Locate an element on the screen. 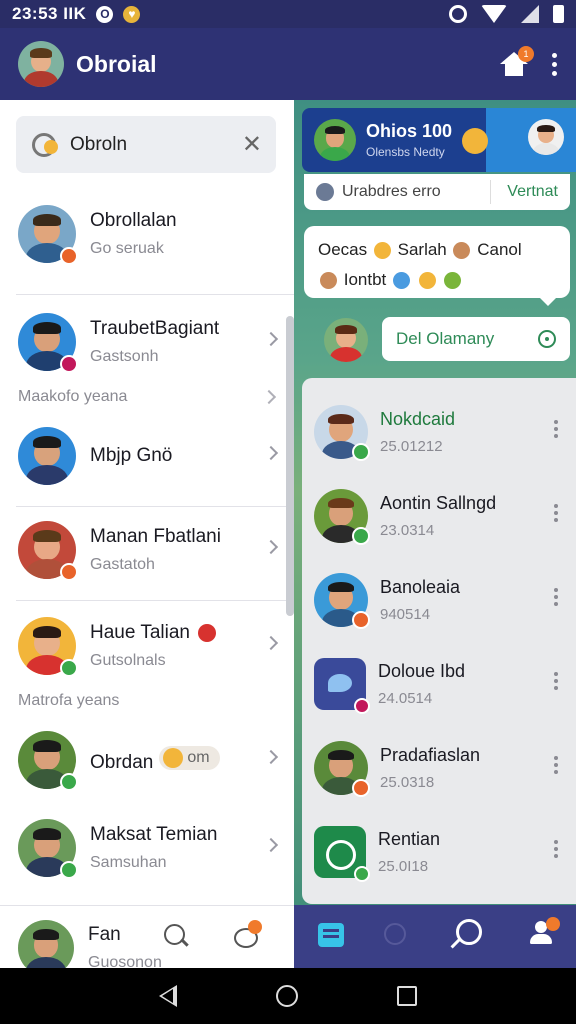 The height and width of the screenshot is (1024, 576). circle-home-icon is located at coordinates (286, 996).